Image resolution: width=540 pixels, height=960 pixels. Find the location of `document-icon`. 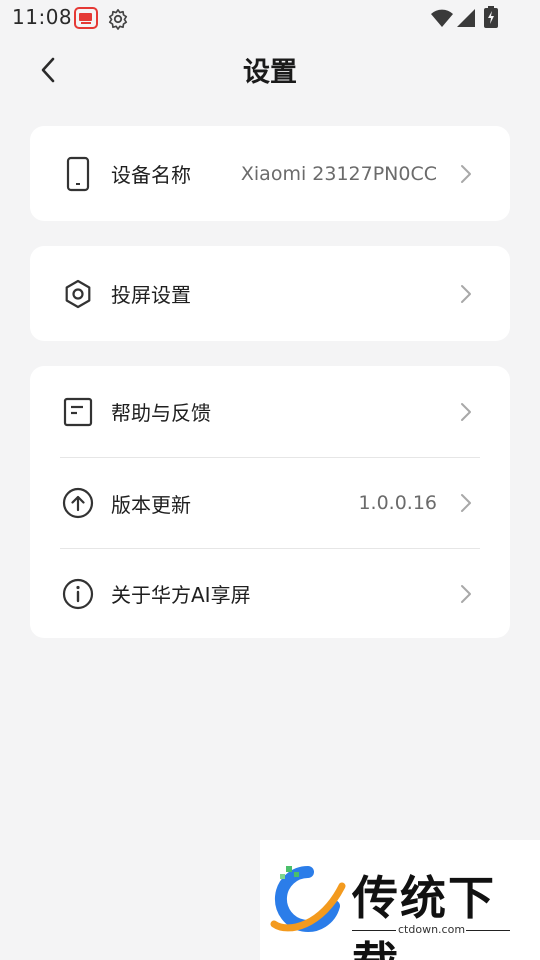

document-icon is located at coordinates (78, 412).